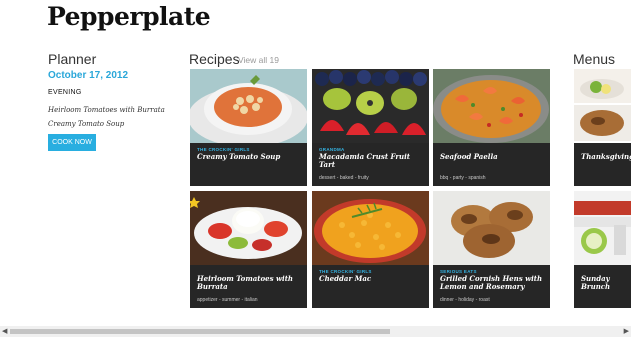 Image resolution: width=631 pixels, height=337 pixels. Describe the element at coordinates (248, 228) in the screenshot. I see `recipe-photo-heirloom-tomatoes` at that location.